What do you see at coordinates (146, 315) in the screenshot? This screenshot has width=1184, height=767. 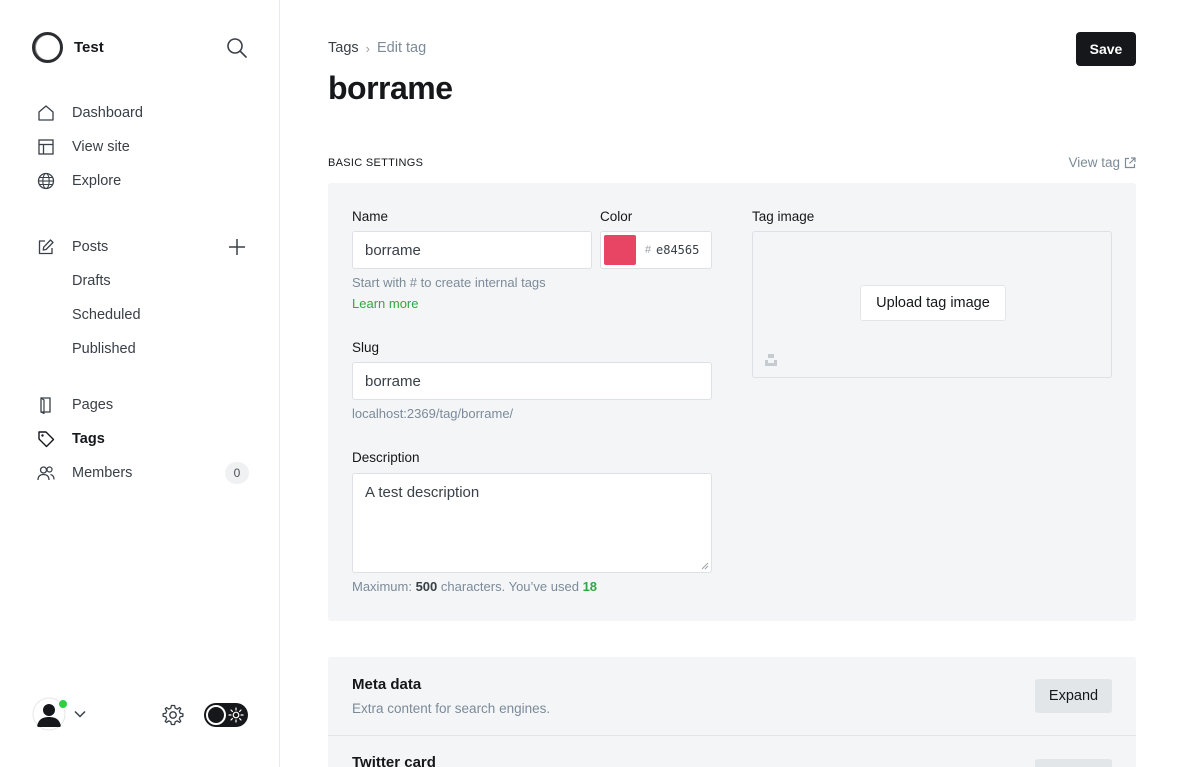 I see `nav-scheduled: Scheduled` at bounding box center [146, 315].